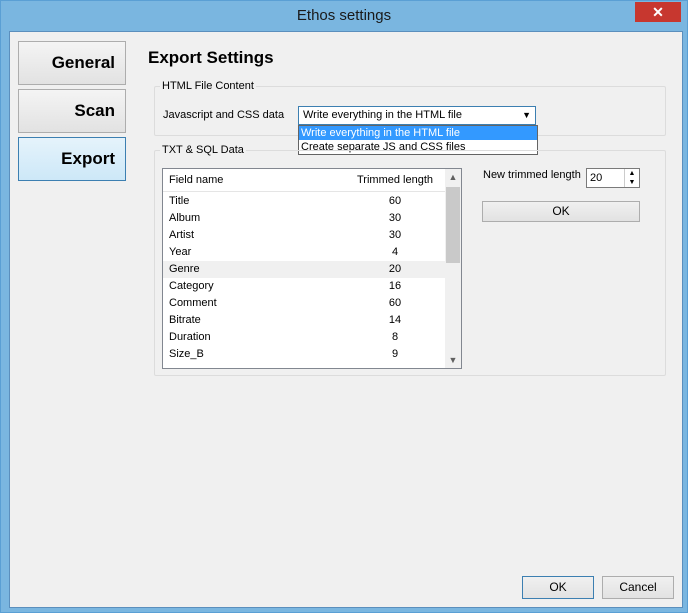 The image size is (688, 613). I want to click on nav-general-button: General, so click(72, 63).